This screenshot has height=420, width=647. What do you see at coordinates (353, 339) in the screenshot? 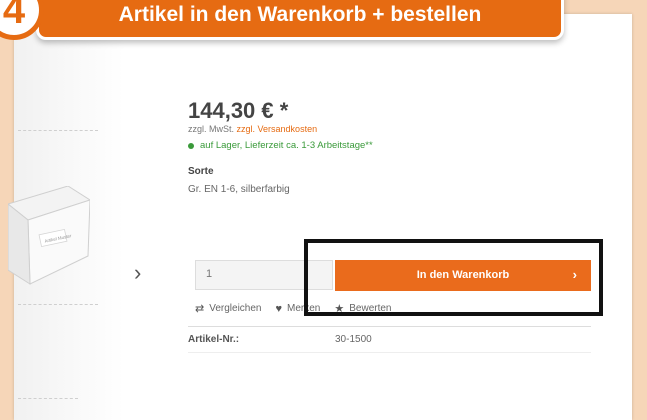
I see `article-number-value: 30-1500` at bounding box center [353, 339].